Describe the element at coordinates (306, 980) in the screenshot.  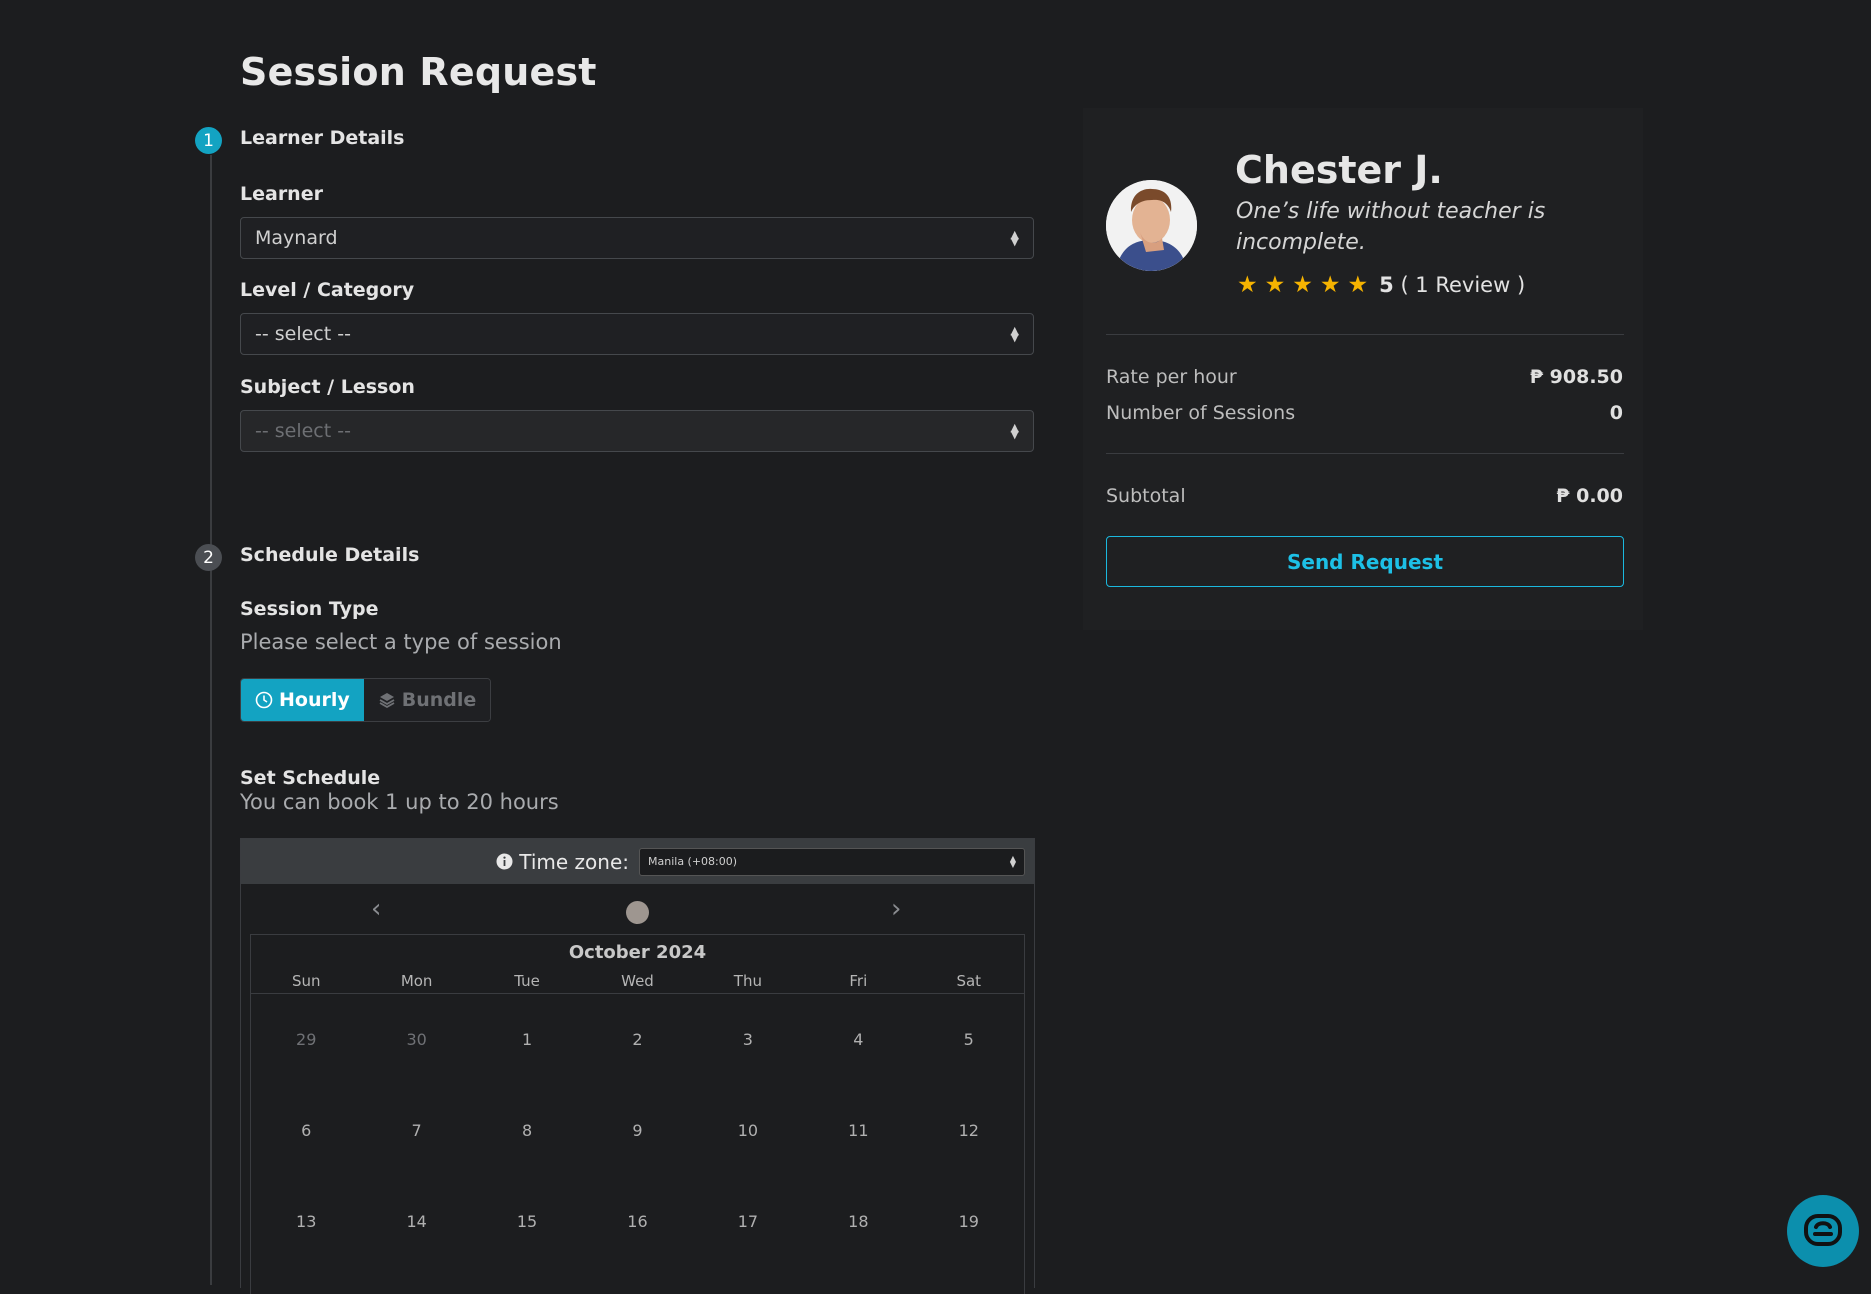
I see `weekday-label: Sun` at that location.